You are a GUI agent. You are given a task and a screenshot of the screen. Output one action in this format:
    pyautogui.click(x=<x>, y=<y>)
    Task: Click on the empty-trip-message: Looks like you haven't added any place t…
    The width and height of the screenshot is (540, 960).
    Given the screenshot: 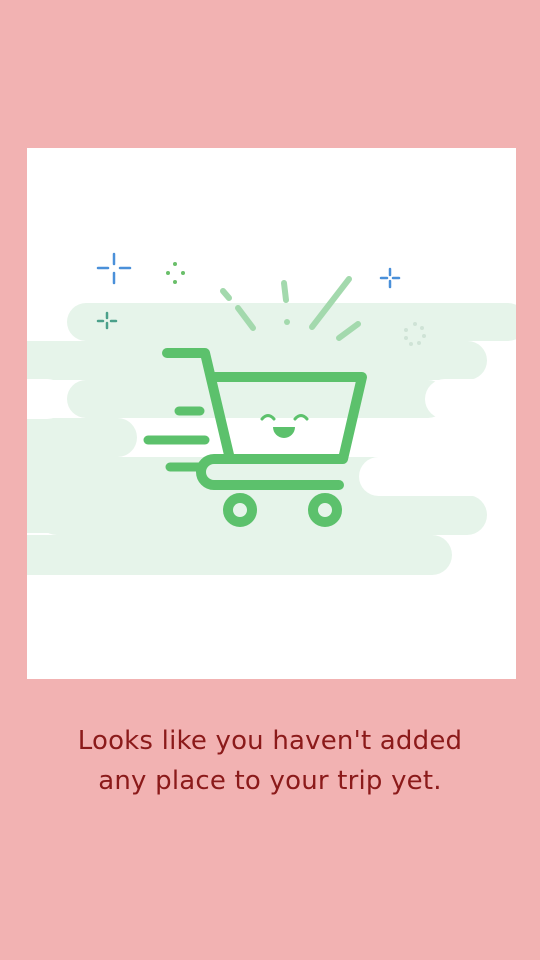 What is the action you would take?
    pyautogui.click(x=270, y=761)
    